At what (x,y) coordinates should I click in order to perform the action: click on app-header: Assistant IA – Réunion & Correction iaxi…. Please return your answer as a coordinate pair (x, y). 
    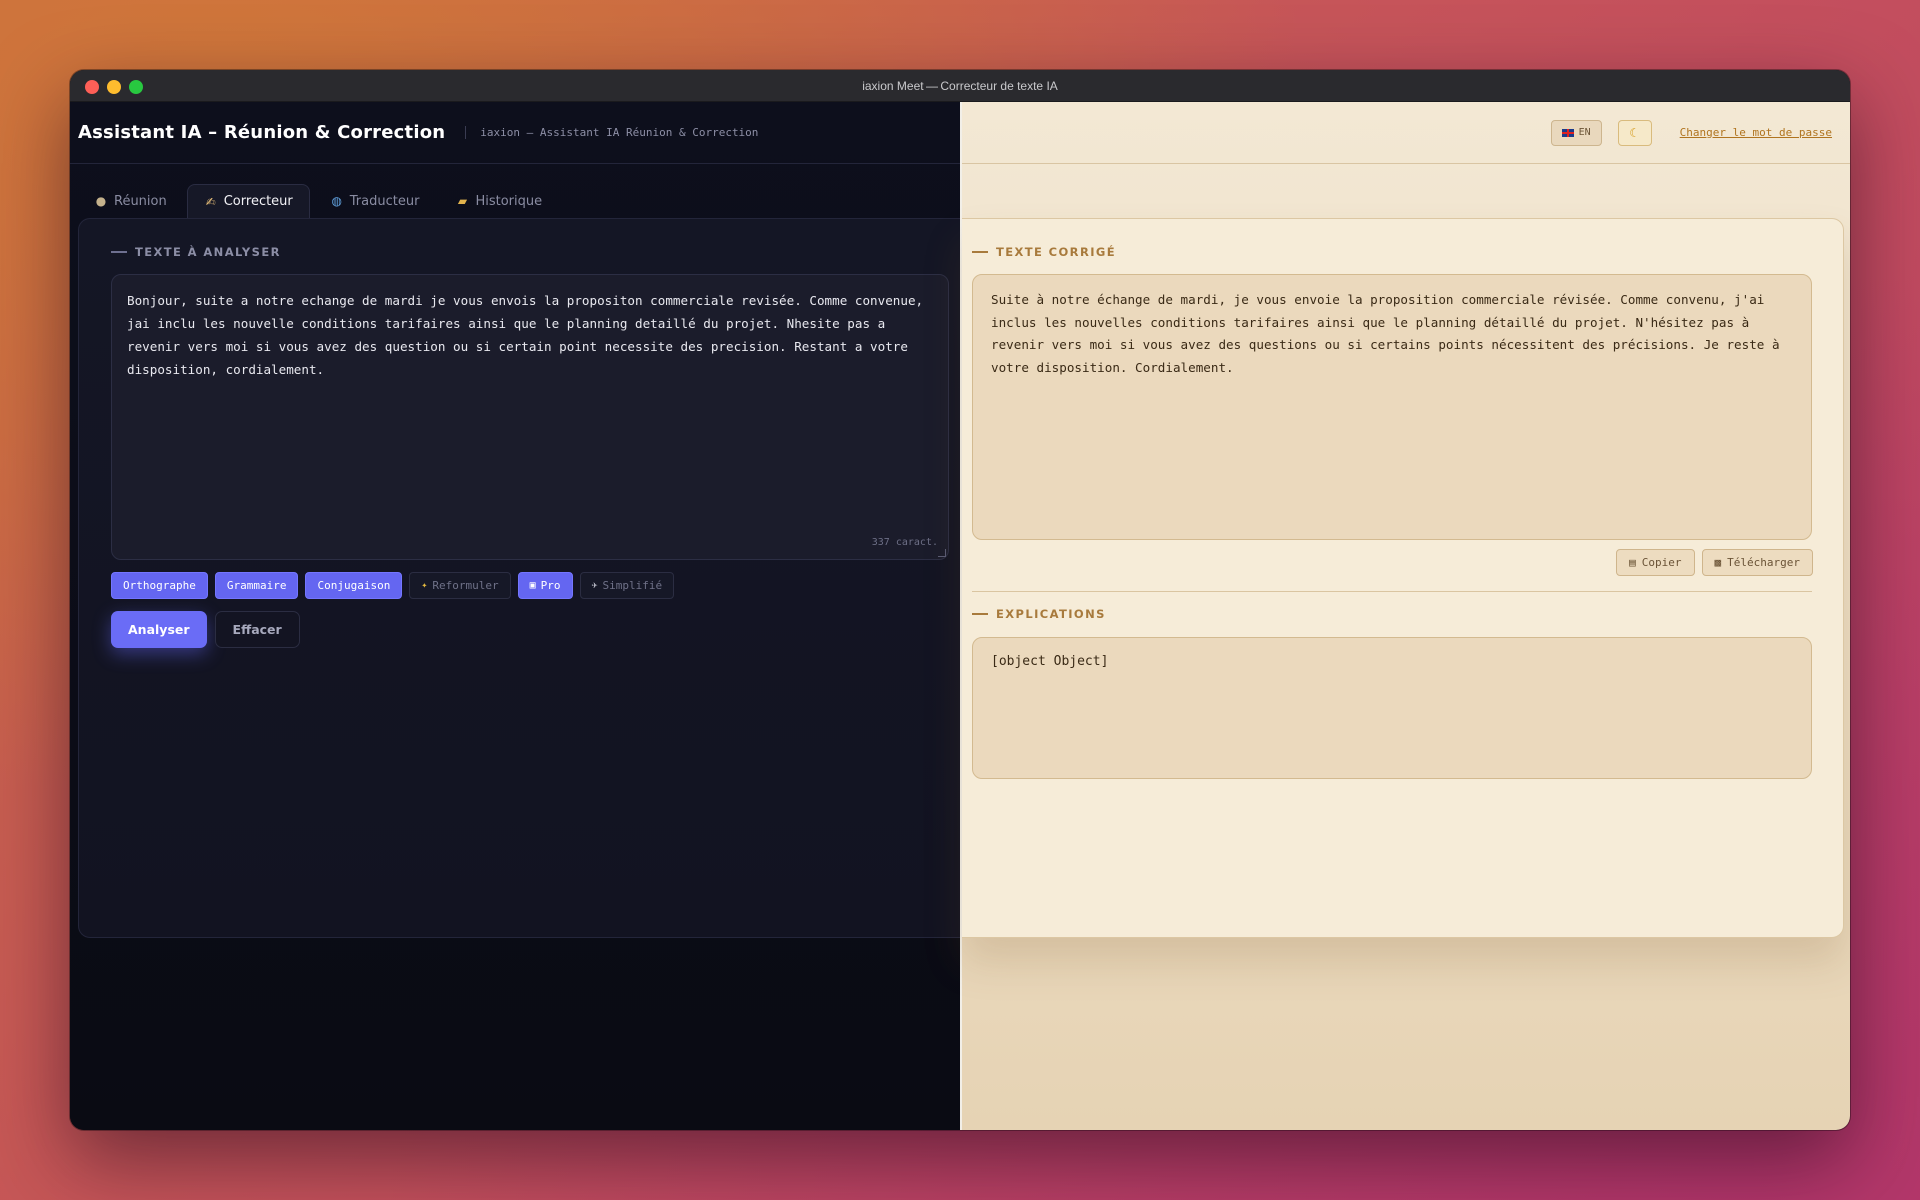
    Looking at the image, I should click on (515, 133).